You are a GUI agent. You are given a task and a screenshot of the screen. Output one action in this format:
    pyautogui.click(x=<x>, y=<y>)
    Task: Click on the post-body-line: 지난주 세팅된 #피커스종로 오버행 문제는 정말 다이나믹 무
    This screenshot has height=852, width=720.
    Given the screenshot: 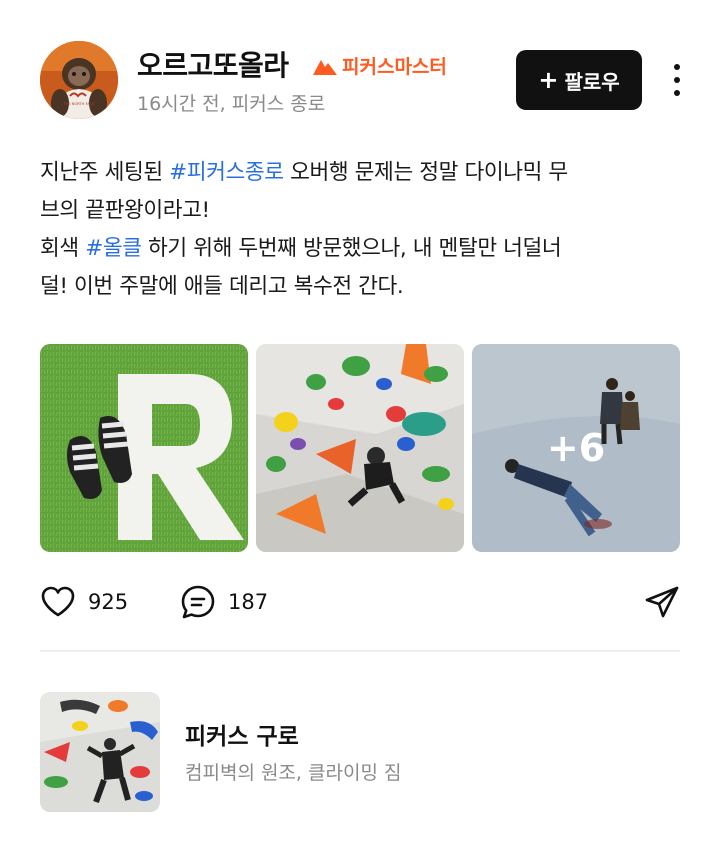 What is the action you would take?
    pyautogui.click(x=365, y=173)
    